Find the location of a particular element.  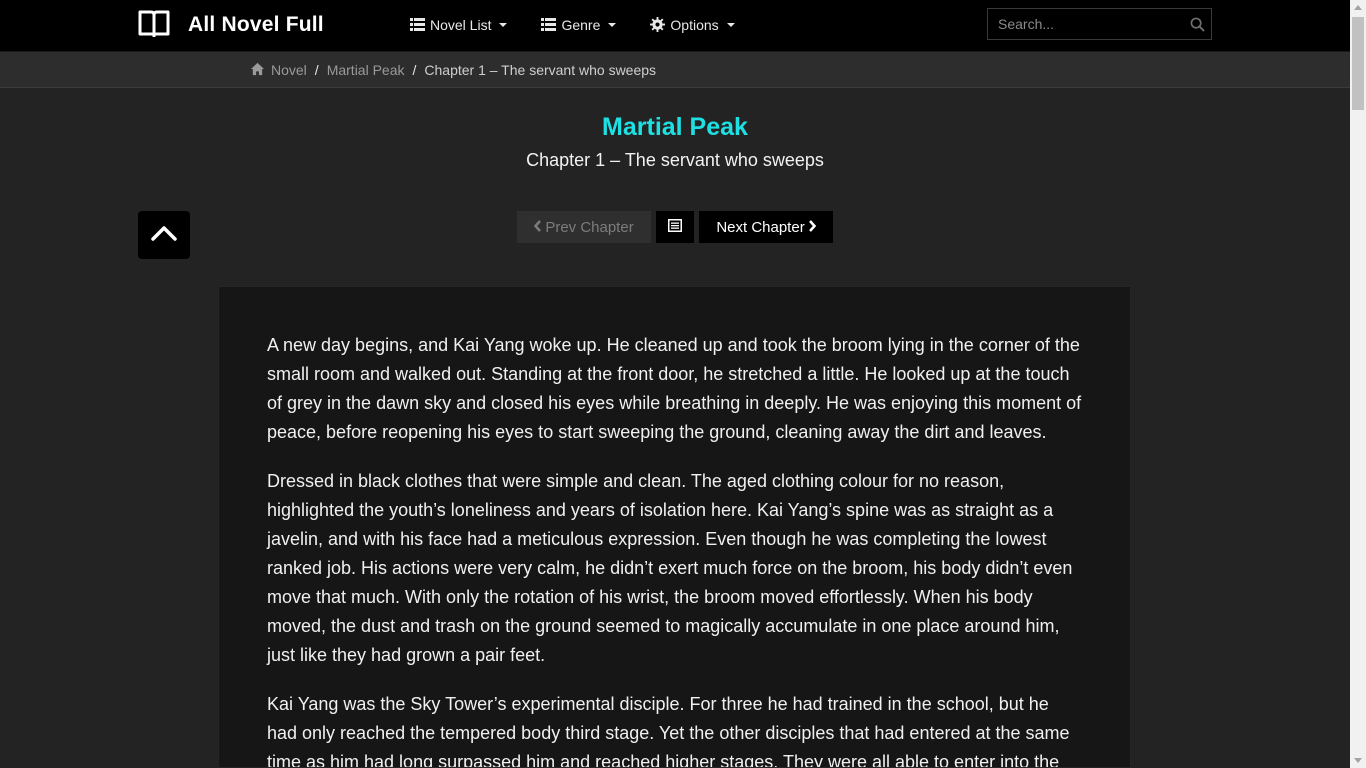

chevron-up-icon is located at coordinates (164, 235).